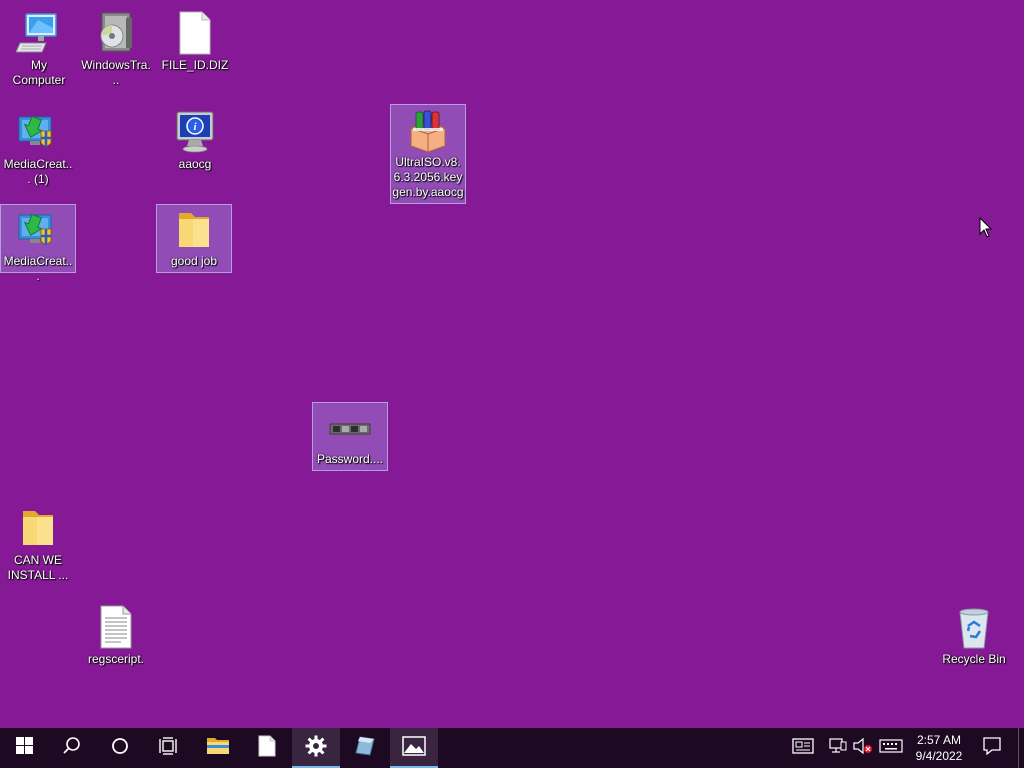 The width and height of the screenshot is (1024, 768). I want to click on installer-disc-icon, so click(116, 33).